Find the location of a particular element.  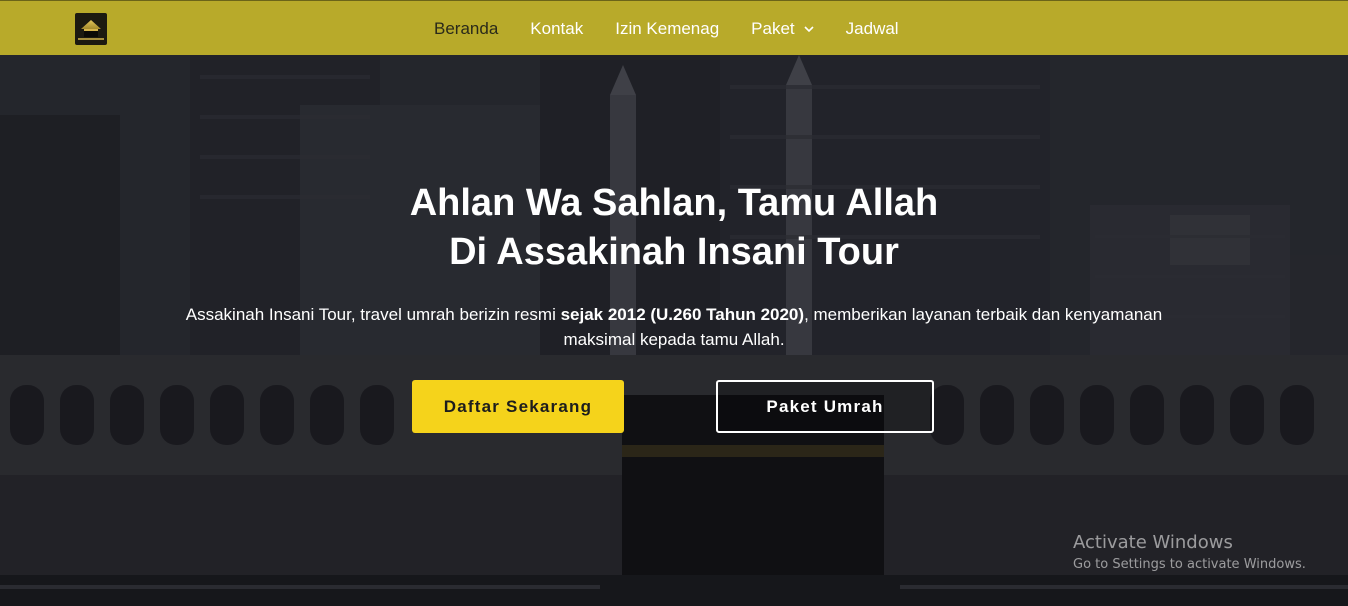

hero-desc-license: sejak 2012 (U.260 Tahun 2020) is located at coordinates (682, 314).